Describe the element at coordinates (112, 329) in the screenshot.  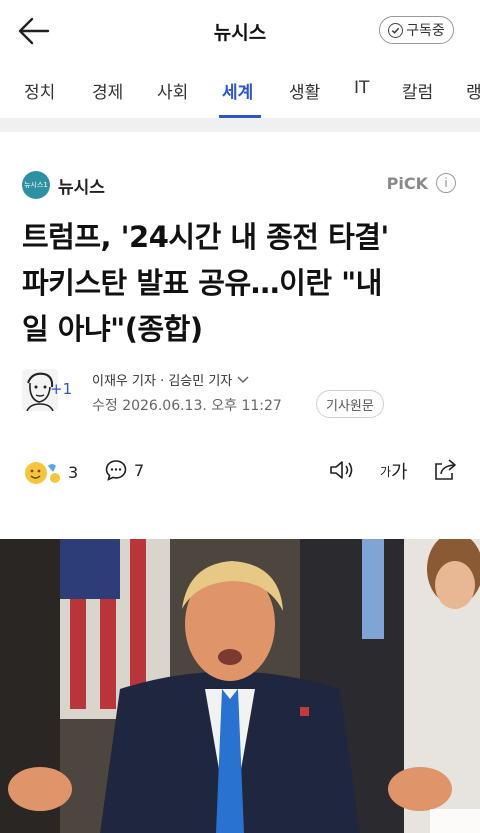
I see `headline-line: 일 아냐"(종합)` at that location.